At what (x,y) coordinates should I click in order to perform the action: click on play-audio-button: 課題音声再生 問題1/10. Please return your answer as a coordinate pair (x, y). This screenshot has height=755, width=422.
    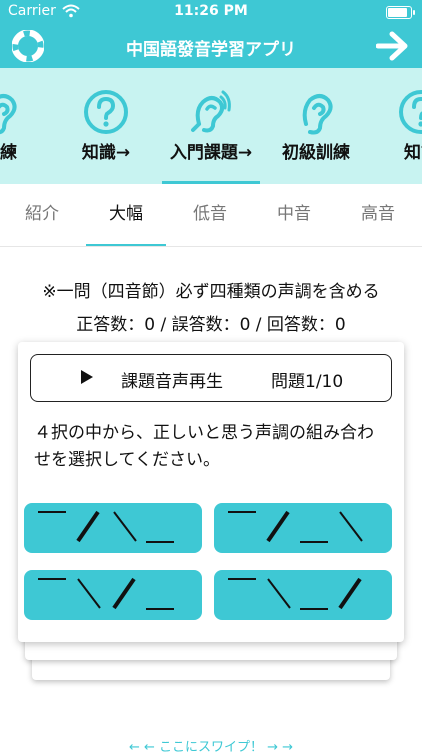
    Looking at the image, I should click on (211, 378).